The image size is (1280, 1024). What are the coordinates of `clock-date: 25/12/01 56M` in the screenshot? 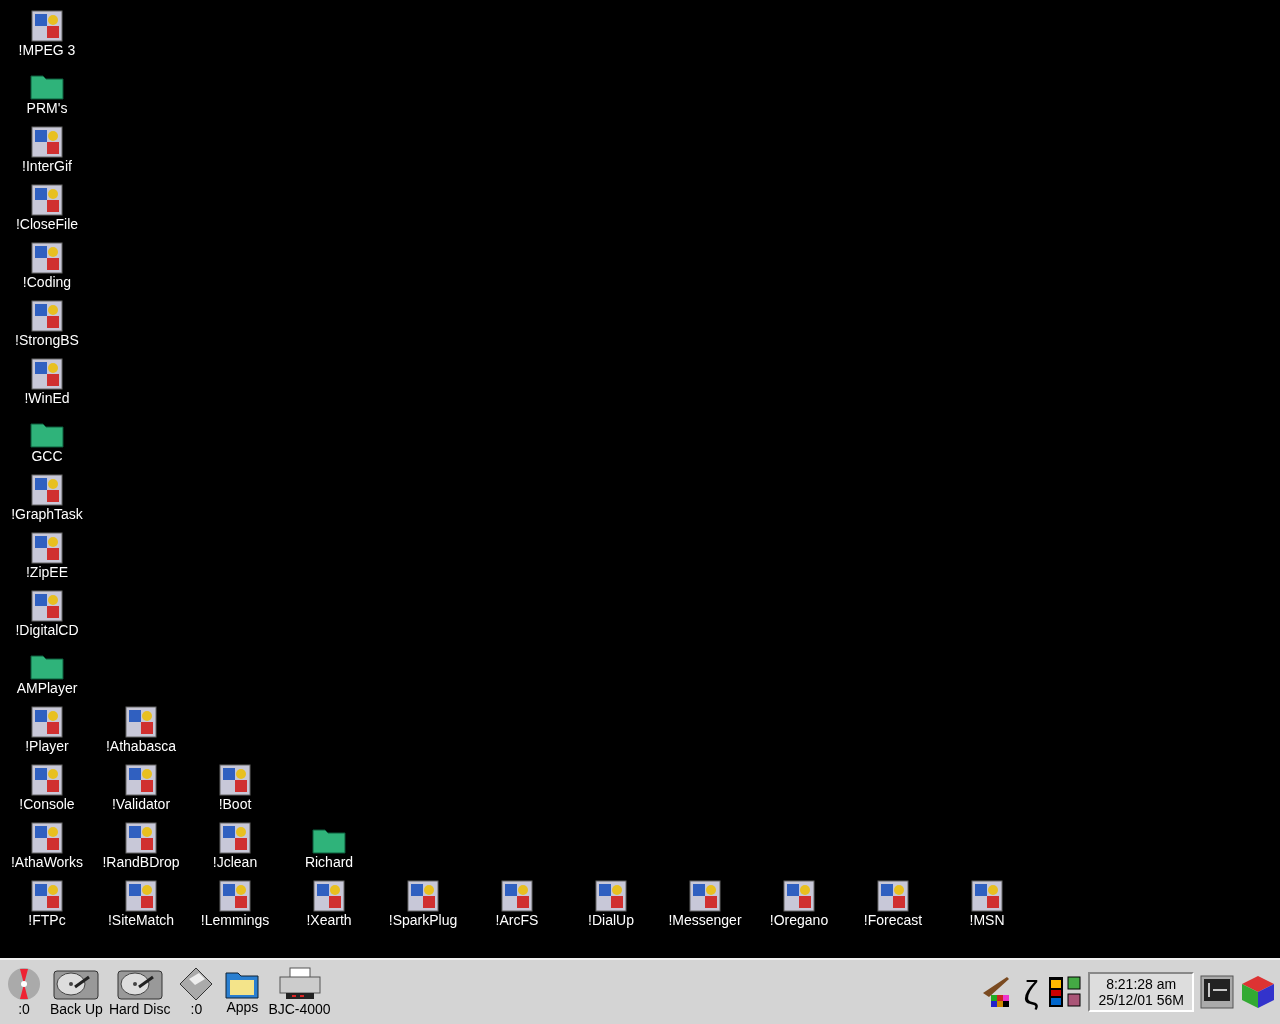 It's located at (1141, 1000).